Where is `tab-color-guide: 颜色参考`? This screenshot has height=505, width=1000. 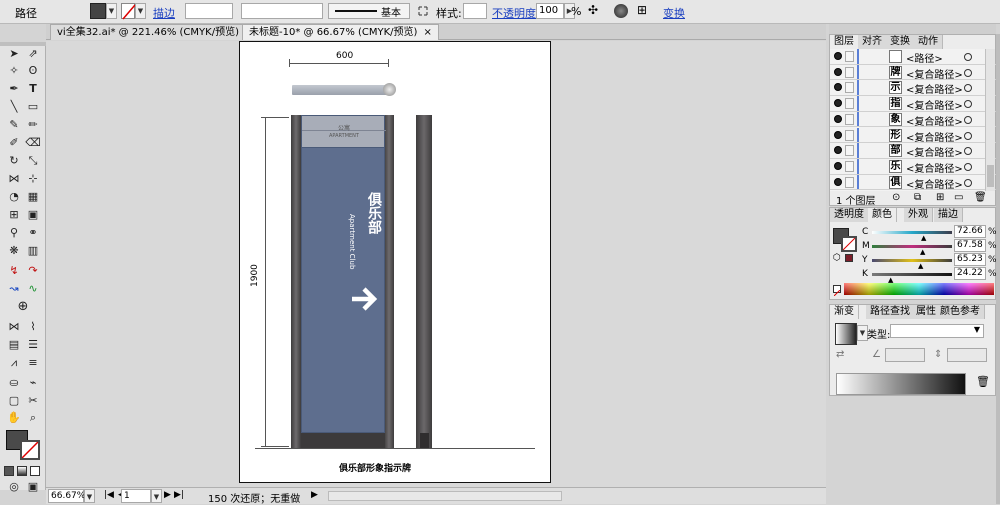
tab-color-guide: 颜色参考 is located at coordinates (960, 312).